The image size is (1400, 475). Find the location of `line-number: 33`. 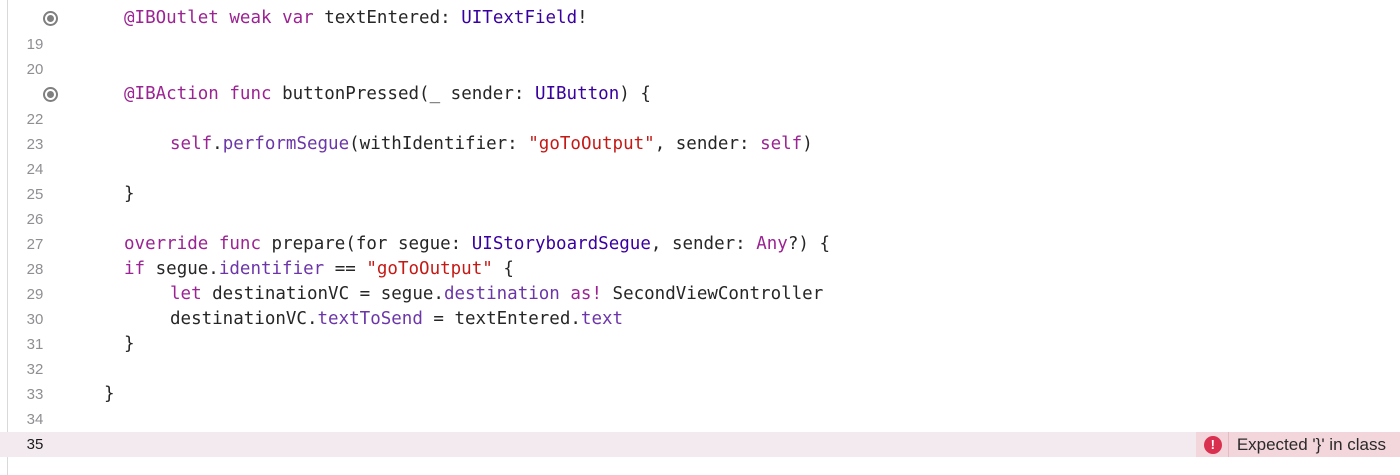

line-number: 33 is located at coordinates (35, 394).